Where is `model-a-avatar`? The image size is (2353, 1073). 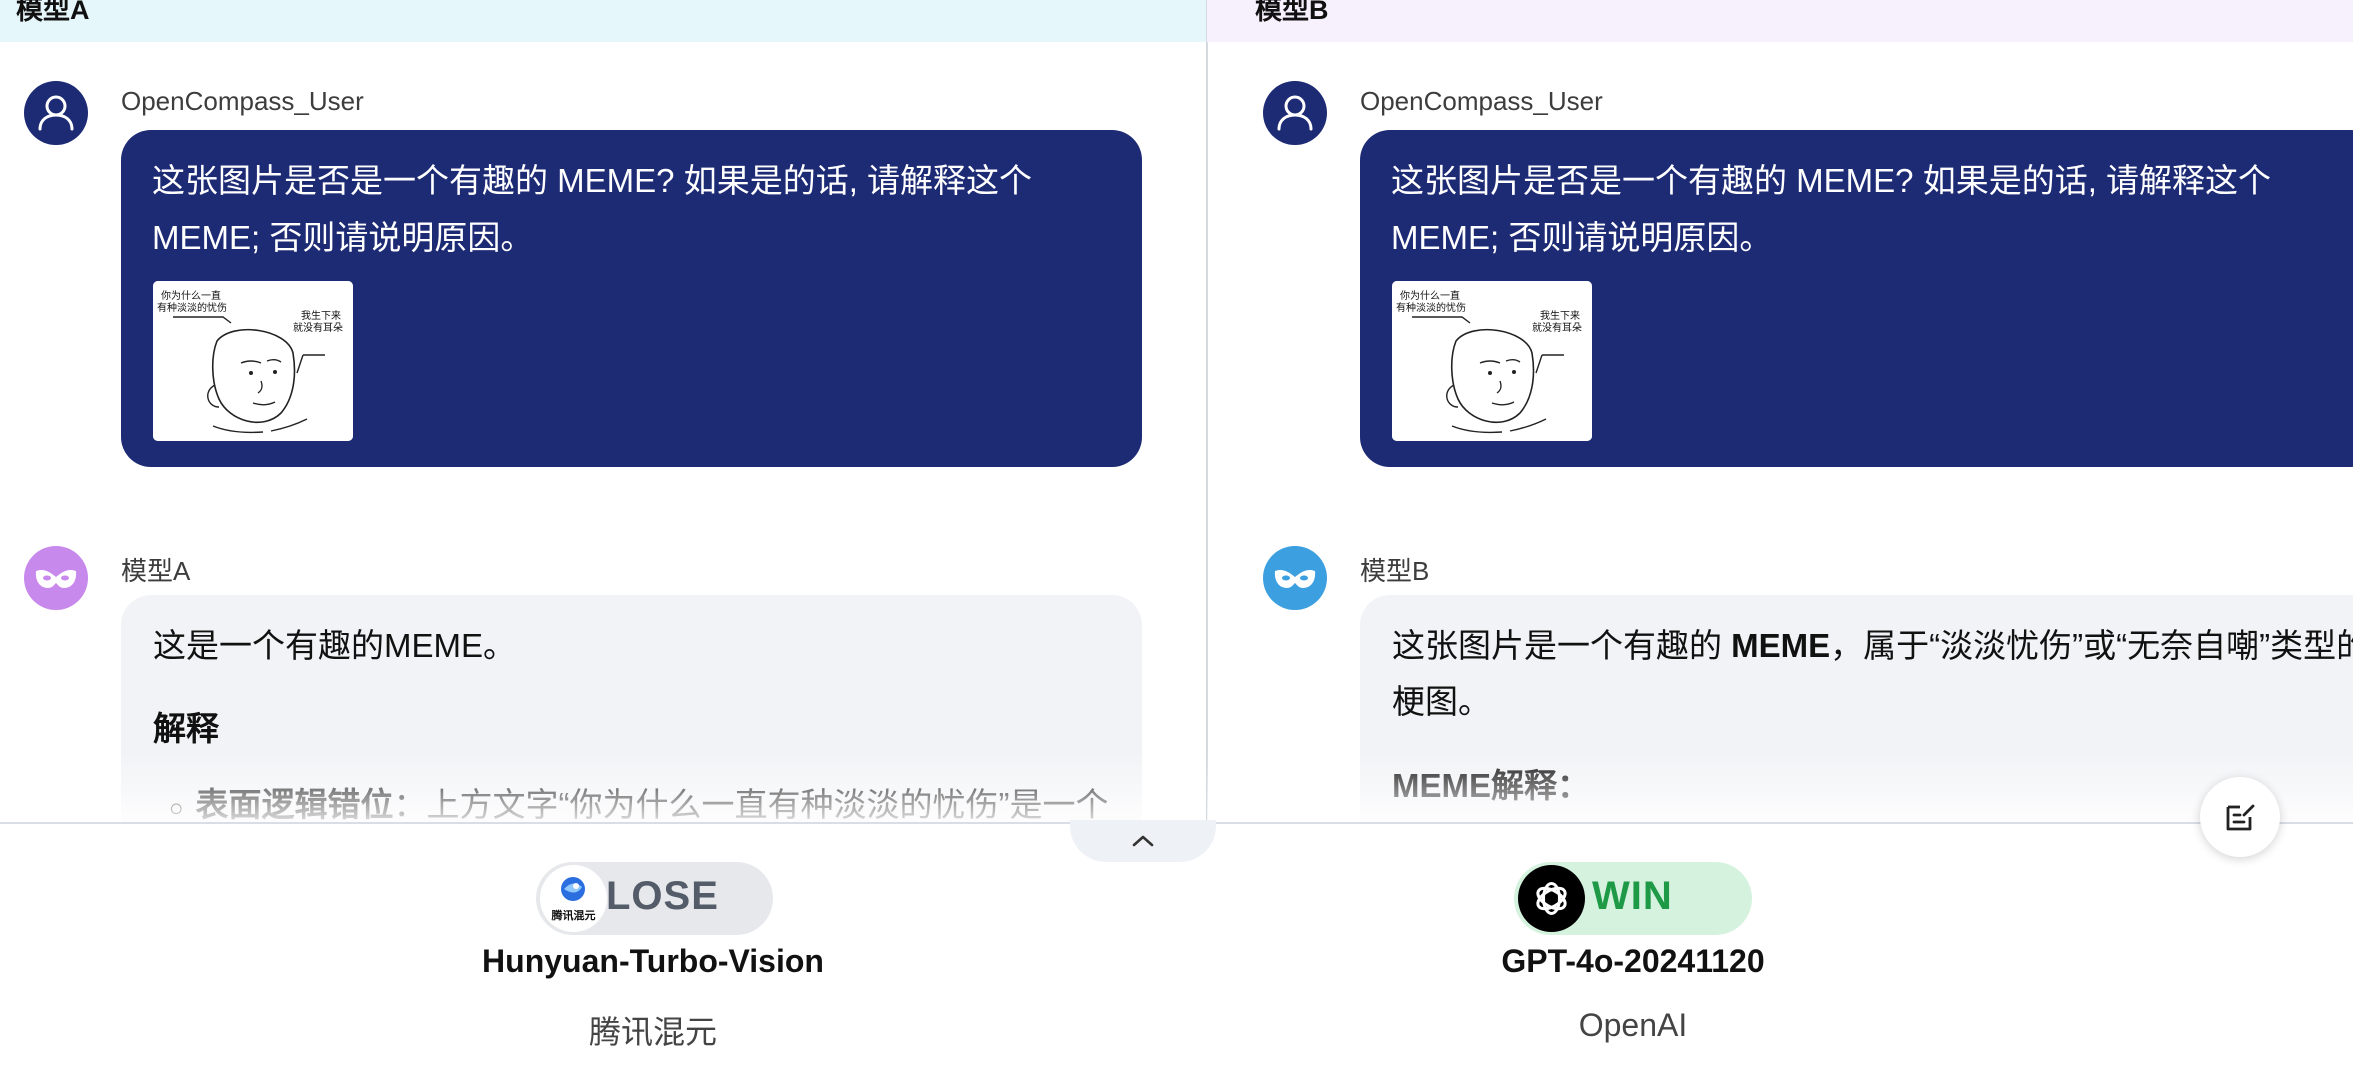
model-a-avatar is located at coordinates (56, 578).